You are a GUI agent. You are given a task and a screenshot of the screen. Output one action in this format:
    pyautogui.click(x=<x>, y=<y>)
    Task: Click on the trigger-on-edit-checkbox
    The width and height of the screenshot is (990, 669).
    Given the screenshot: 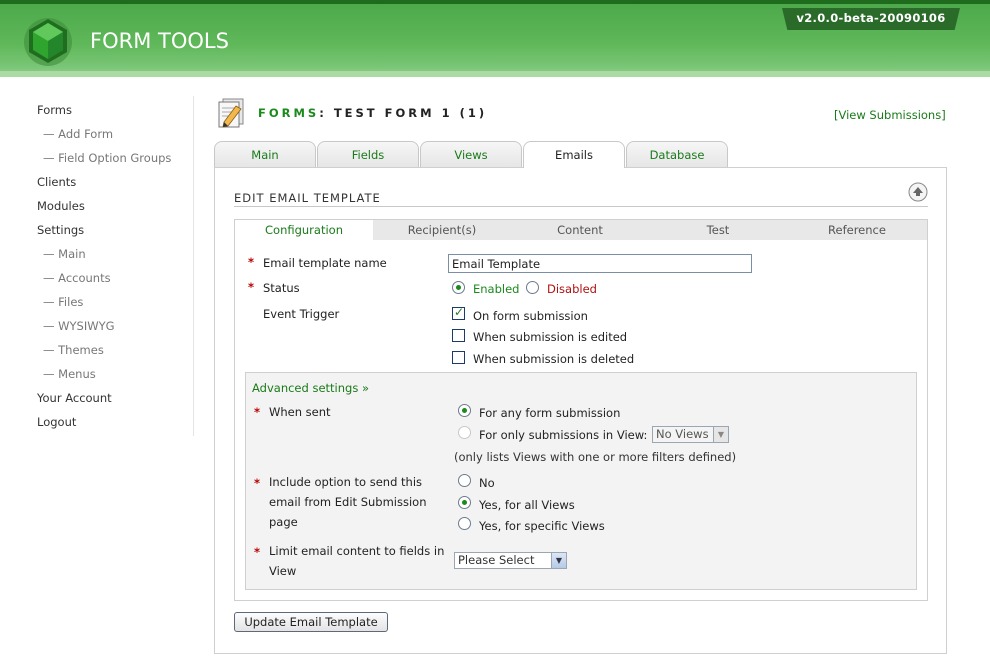 What is the action you would take?
    pyautogui.click(x=458, y=335)
    